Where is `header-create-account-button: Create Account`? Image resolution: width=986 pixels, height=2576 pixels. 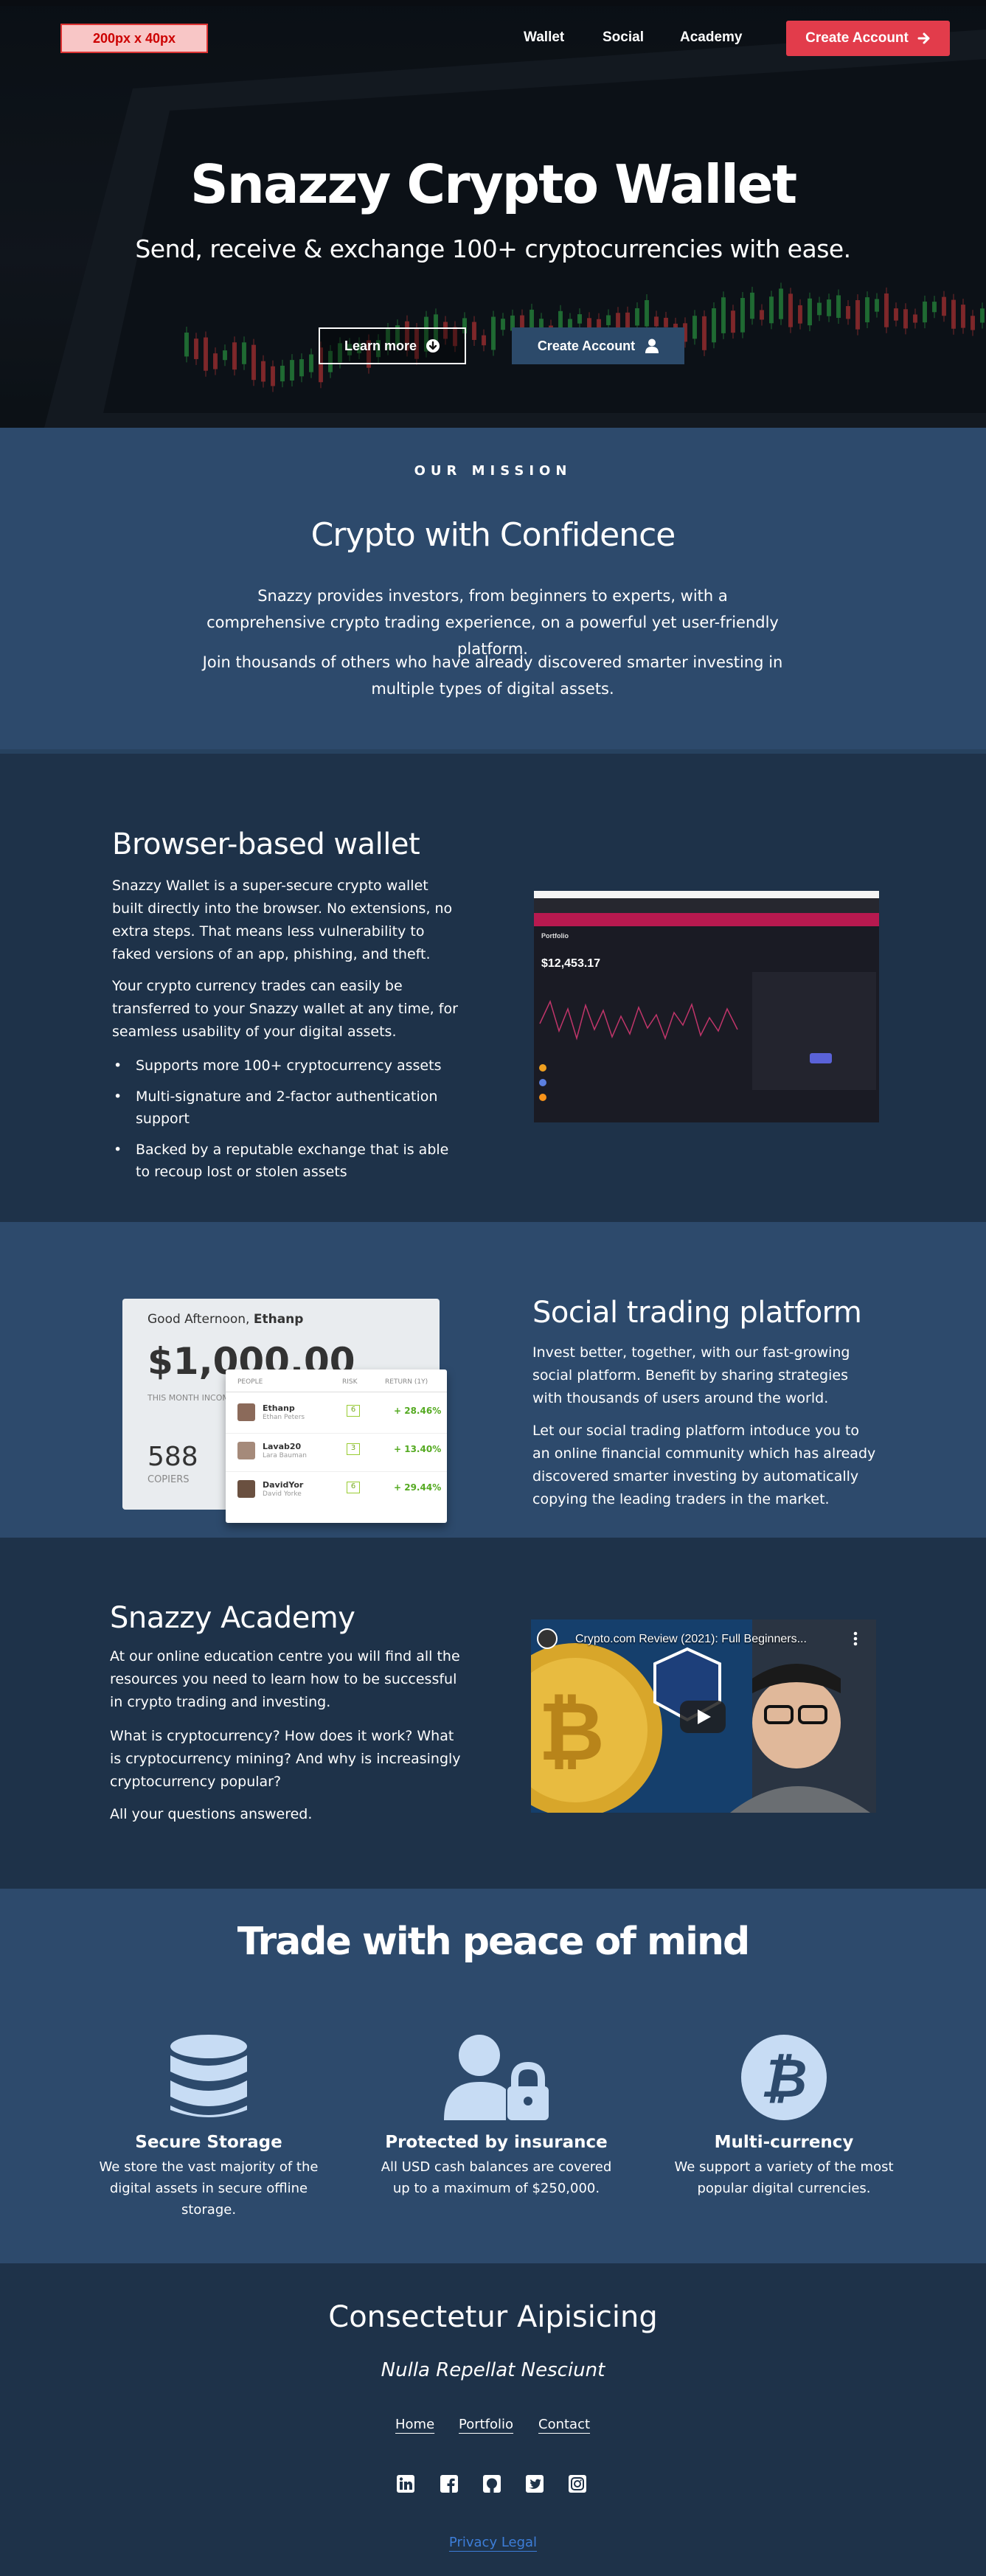
header-create-account-button: Create Account is located at coordinates (868, 38).